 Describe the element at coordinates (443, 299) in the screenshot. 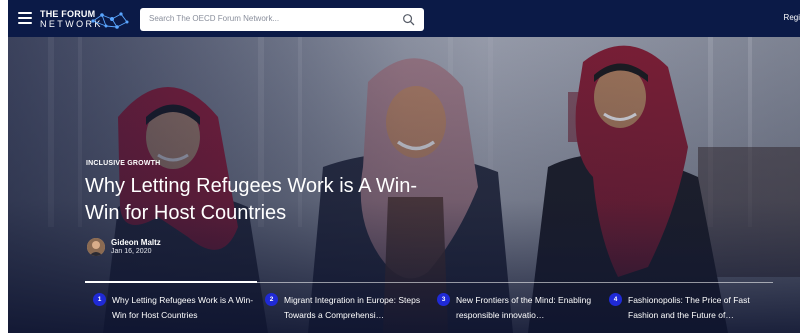

I see `story-number-badge: 3` at that location.